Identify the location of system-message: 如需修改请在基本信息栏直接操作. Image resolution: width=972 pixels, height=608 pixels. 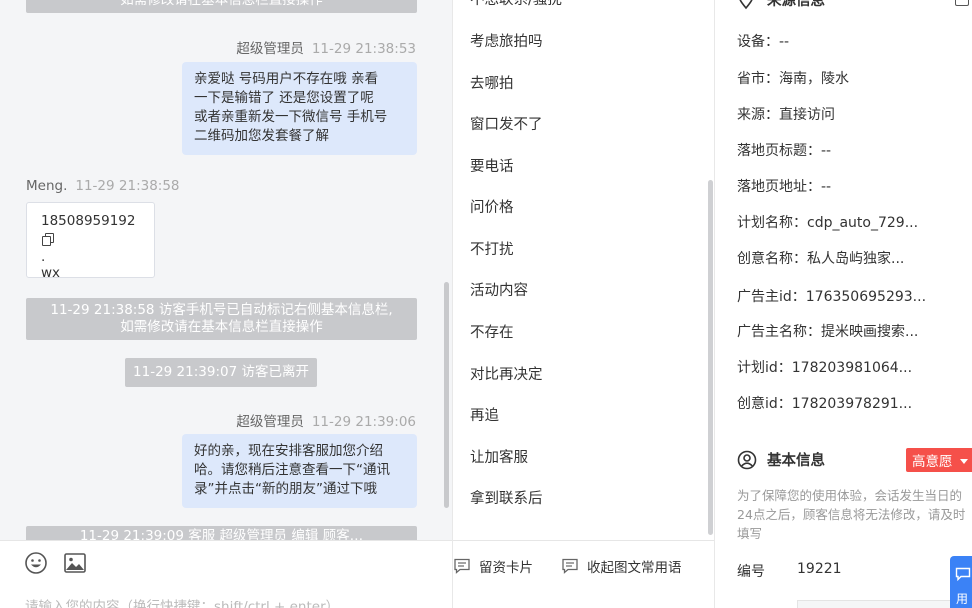
(221, 6).